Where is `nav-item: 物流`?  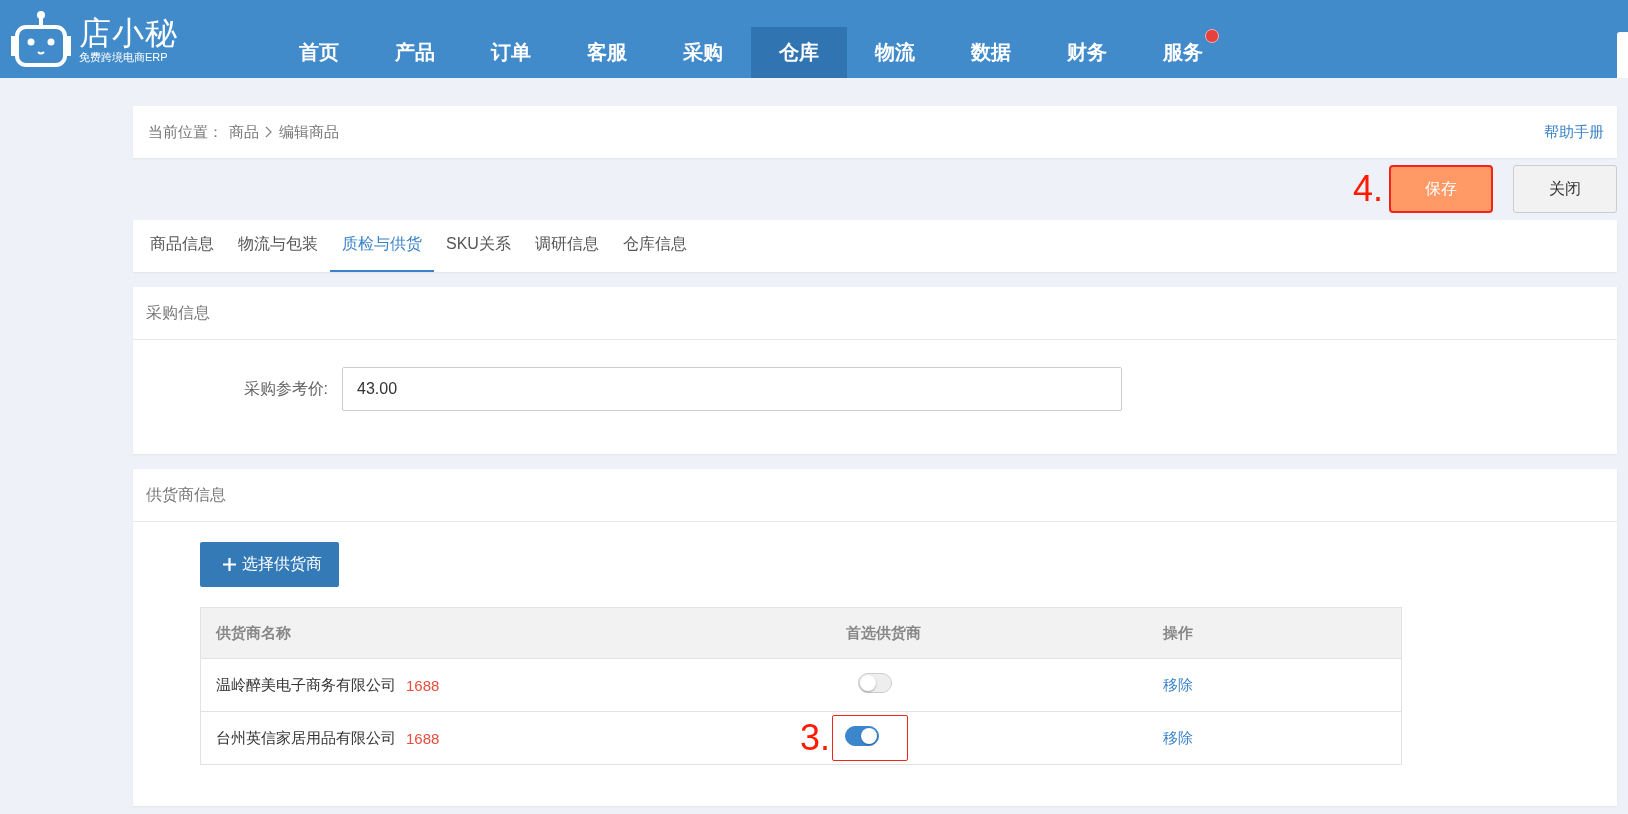
nav-item: 物流 is located at coordinates (895, 52).